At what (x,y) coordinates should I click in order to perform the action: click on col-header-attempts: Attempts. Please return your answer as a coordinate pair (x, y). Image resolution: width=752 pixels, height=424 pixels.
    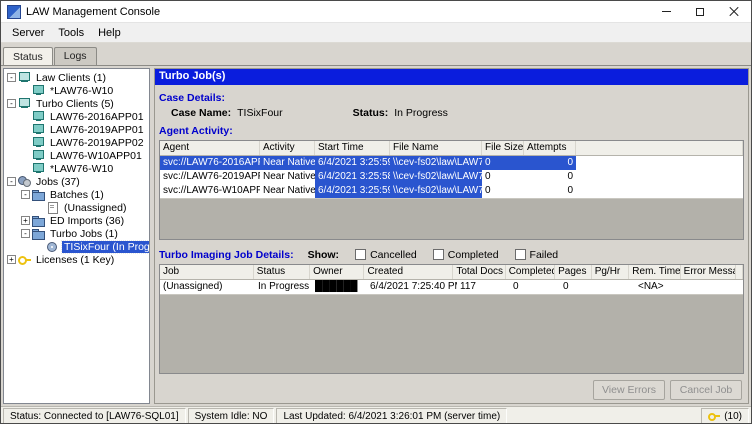
    Looking at the image, I should click on (550, 148).